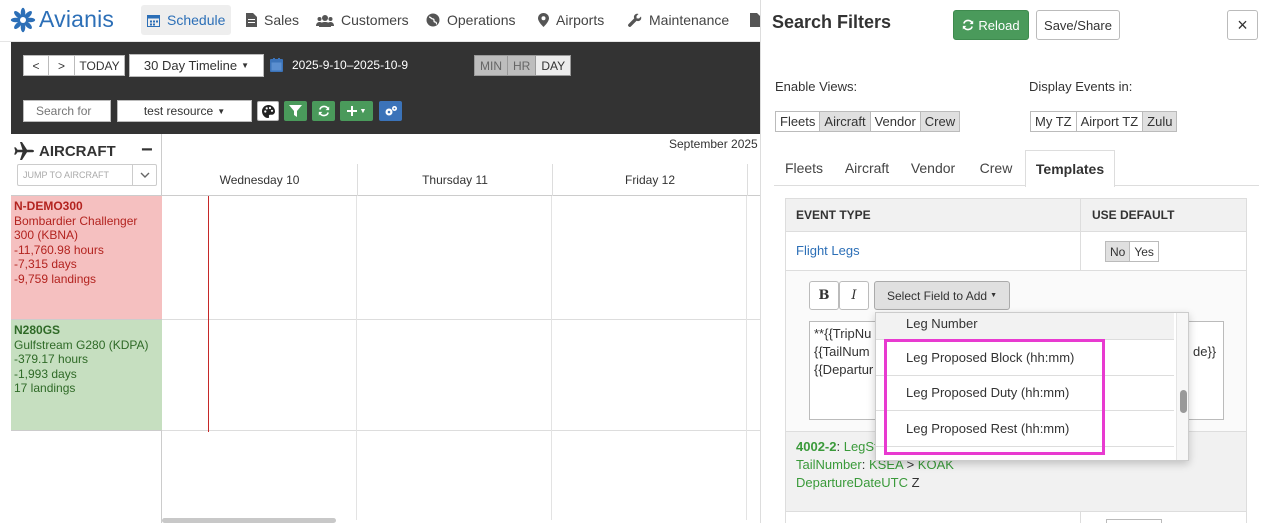 This screenshot has width=1273, height=523. I want to click on table-row: Flight Legs No Yes, so click(1016, 251).